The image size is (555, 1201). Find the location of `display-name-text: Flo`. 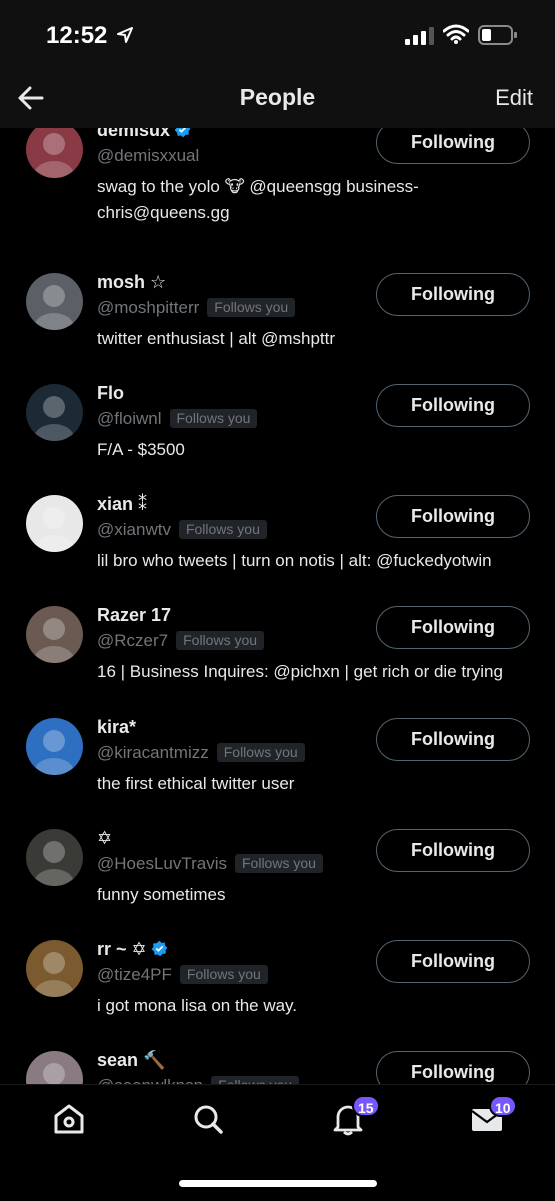

display-name-text: Flo is located at coordinates (110, 393).